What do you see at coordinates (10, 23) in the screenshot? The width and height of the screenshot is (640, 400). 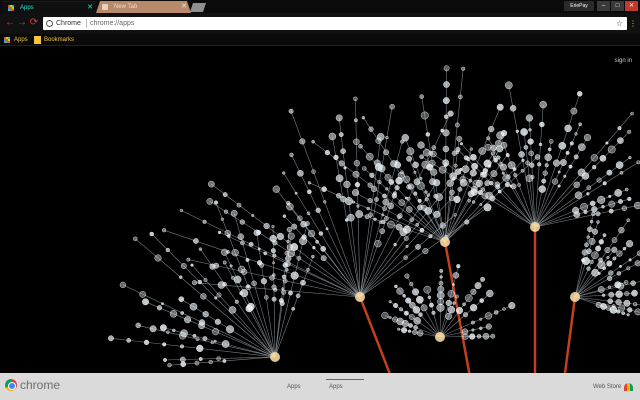 I see `back-button: ←` at bounding box center [10, 23].